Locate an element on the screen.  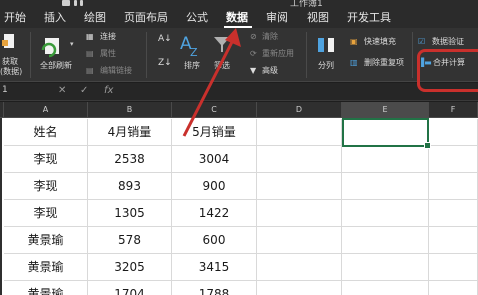
svg-text: Z is located at coordinates (194, 52).